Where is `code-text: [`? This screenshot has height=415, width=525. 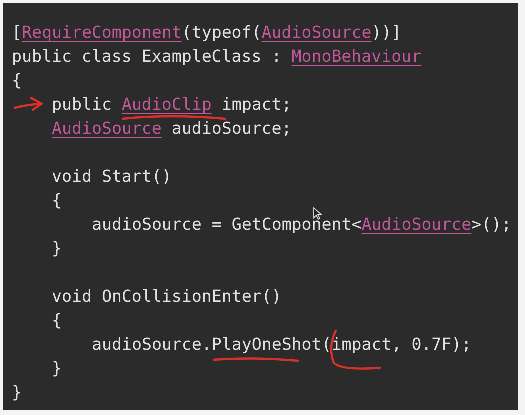
code-text: [ is located at coordinates (17, 32).